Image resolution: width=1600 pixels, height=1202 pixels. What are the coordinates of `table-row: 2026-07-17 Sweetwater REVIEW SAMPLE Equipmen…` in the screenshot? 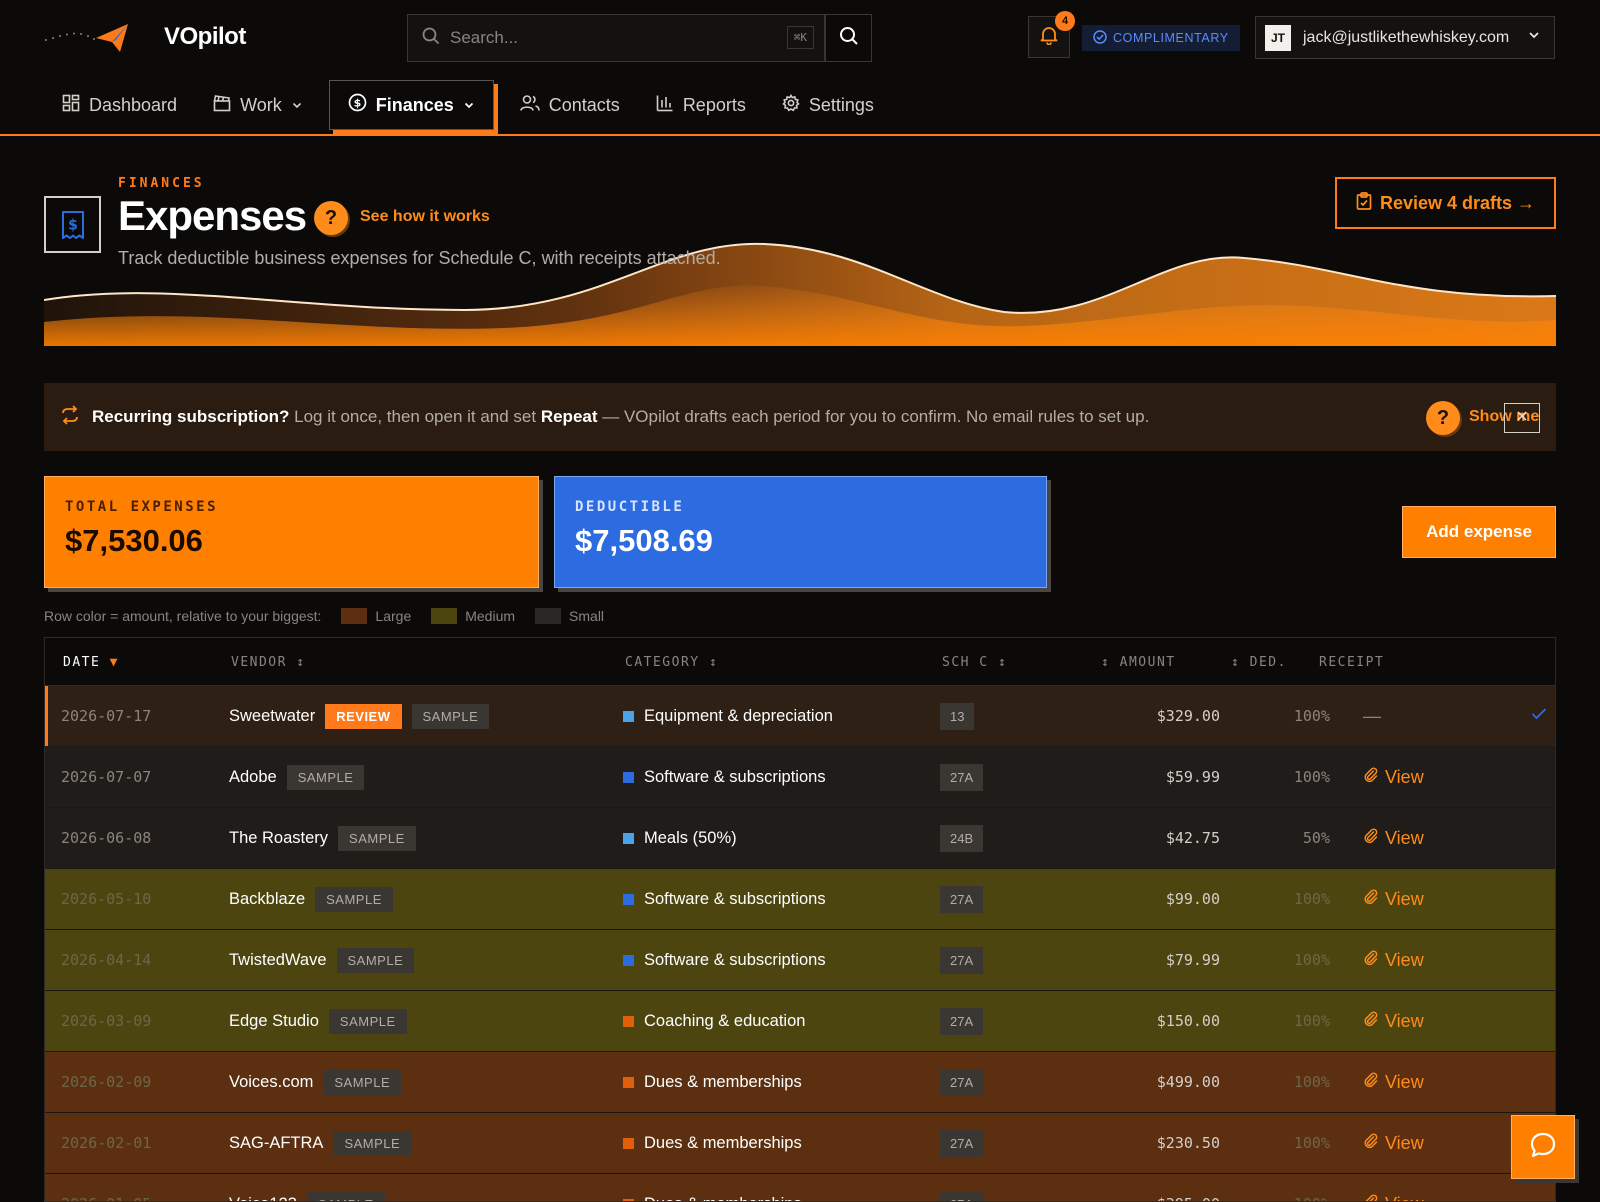 It's located at (800, 716).